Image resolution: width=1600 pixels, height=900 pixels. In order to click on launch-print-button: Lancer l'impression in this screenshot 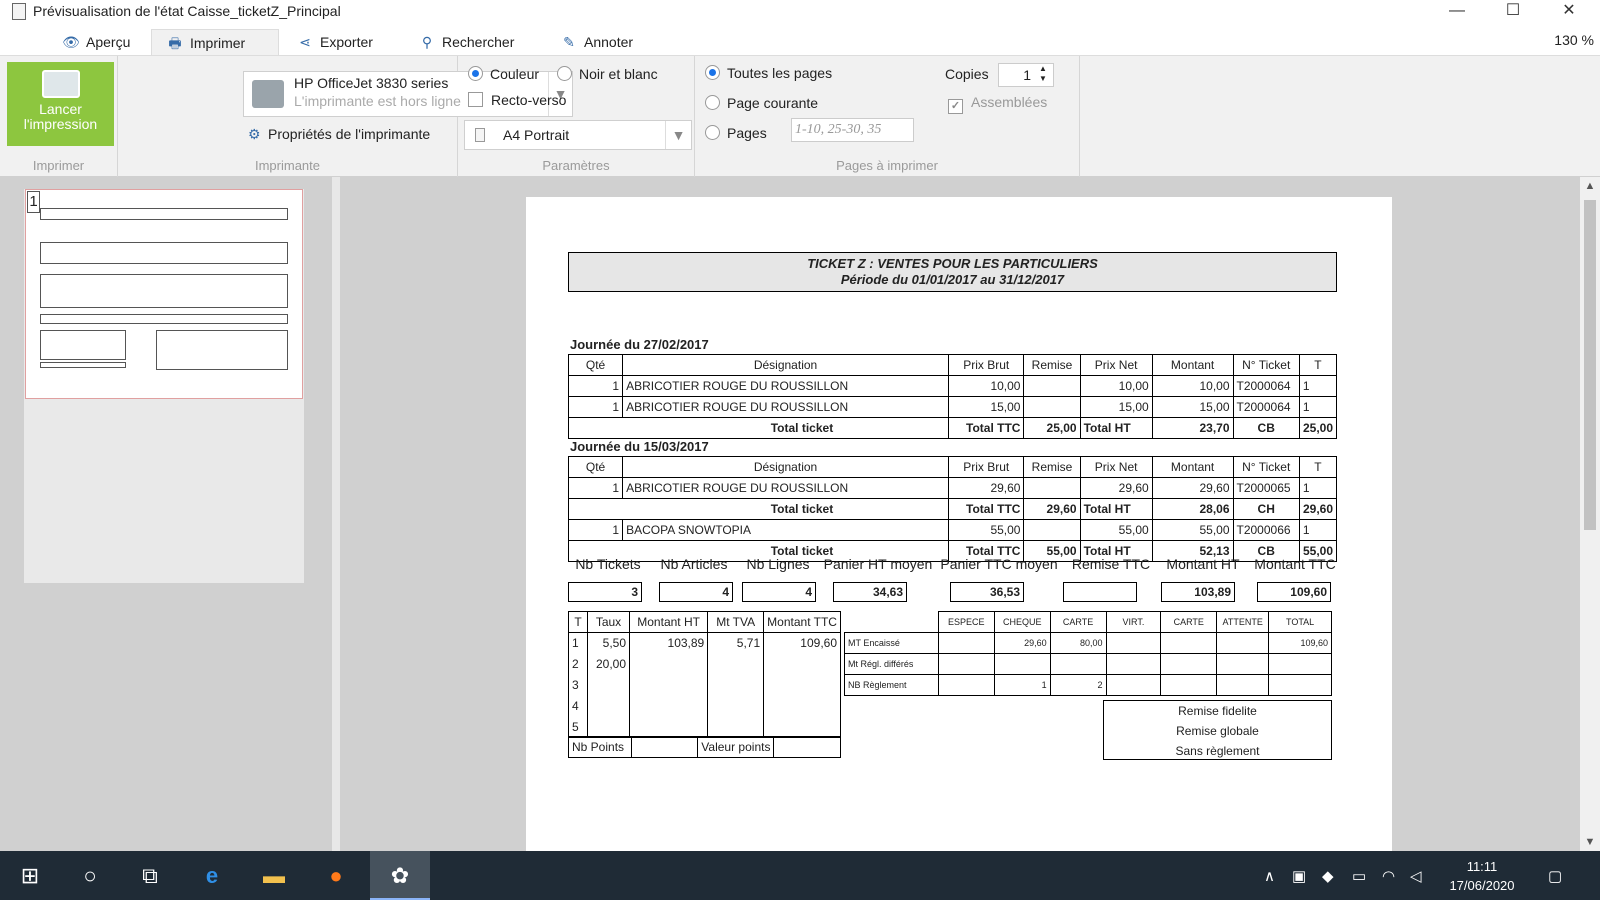, I will do `click(60, 104)`.